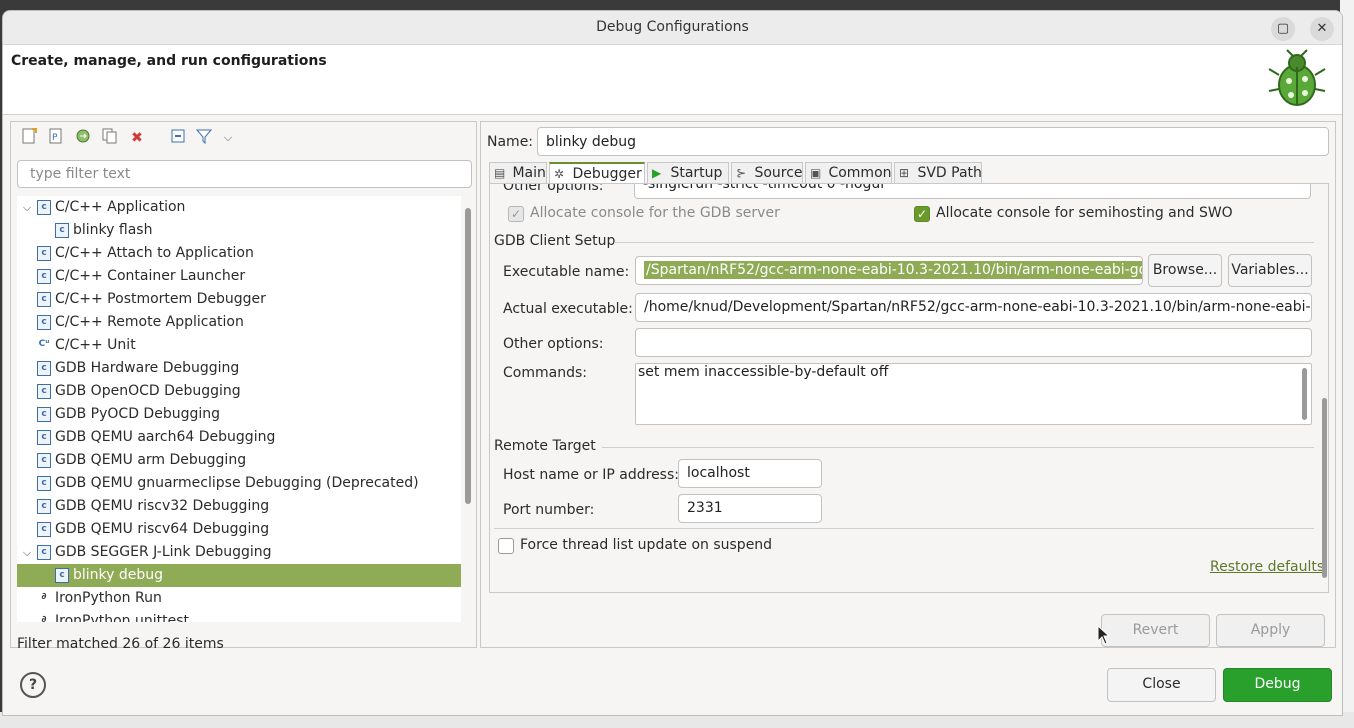 The image size is (1354, 728). Describe the element at coordinates (973, 394) in the screenshot. I see `commands-textarea: set mem inaccessible-by-default off` at that location.